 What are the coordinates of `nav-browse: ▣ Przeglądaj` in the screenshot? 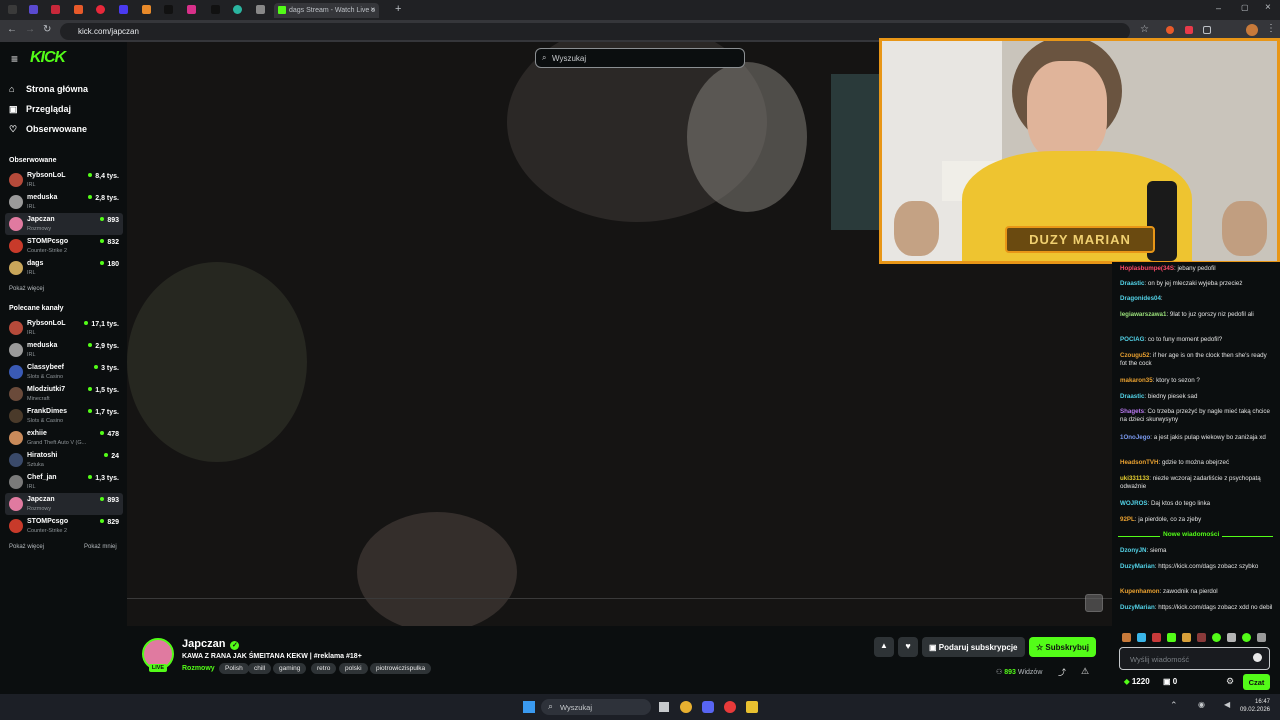 It's located at (40, 109).